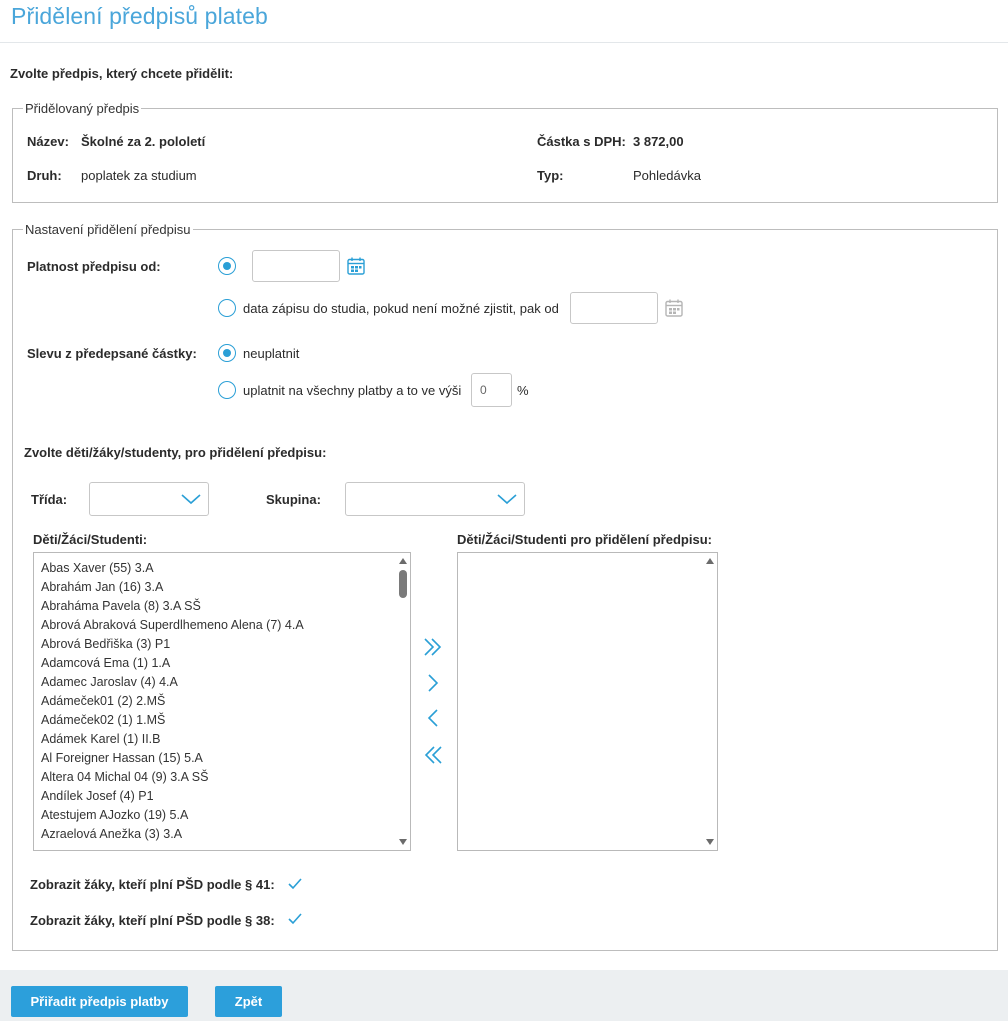 The image size is (1008, 1021). I want to click on class-label: Třída:, so click(49, 499).